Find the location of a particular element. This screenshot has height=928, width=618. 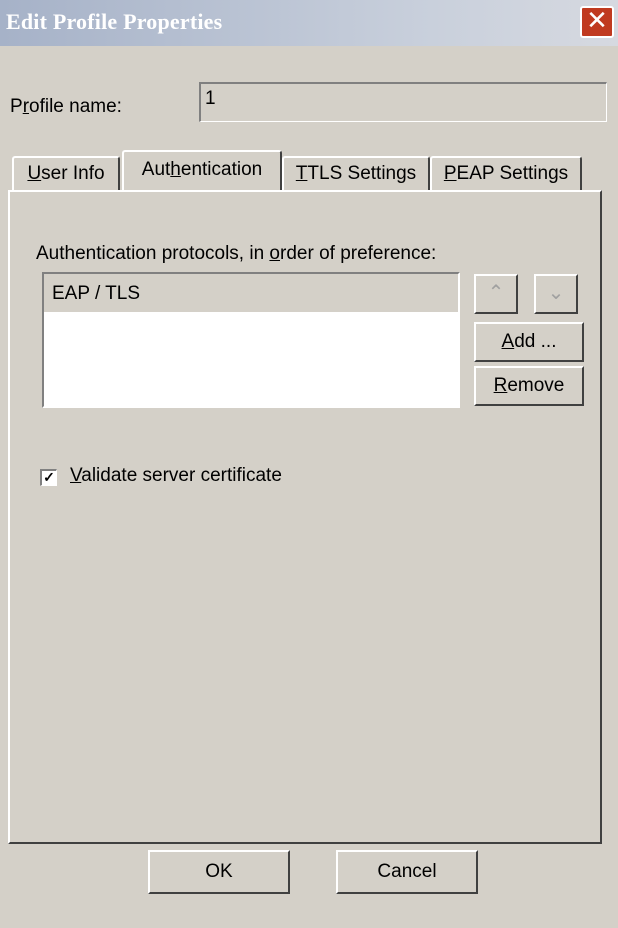

tab-user-info: User Info is located at coordinates (66, 173).